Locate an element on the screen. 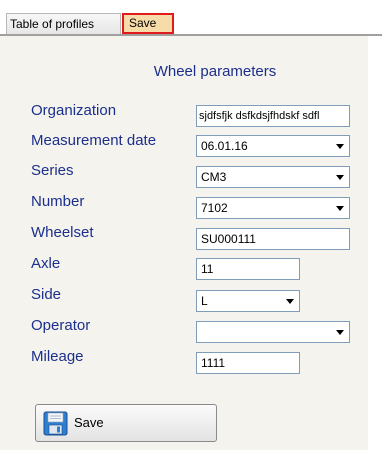 The width and height of the screenshot is (382, 450). series-value: CM3 is located at coordinates (214, 177).